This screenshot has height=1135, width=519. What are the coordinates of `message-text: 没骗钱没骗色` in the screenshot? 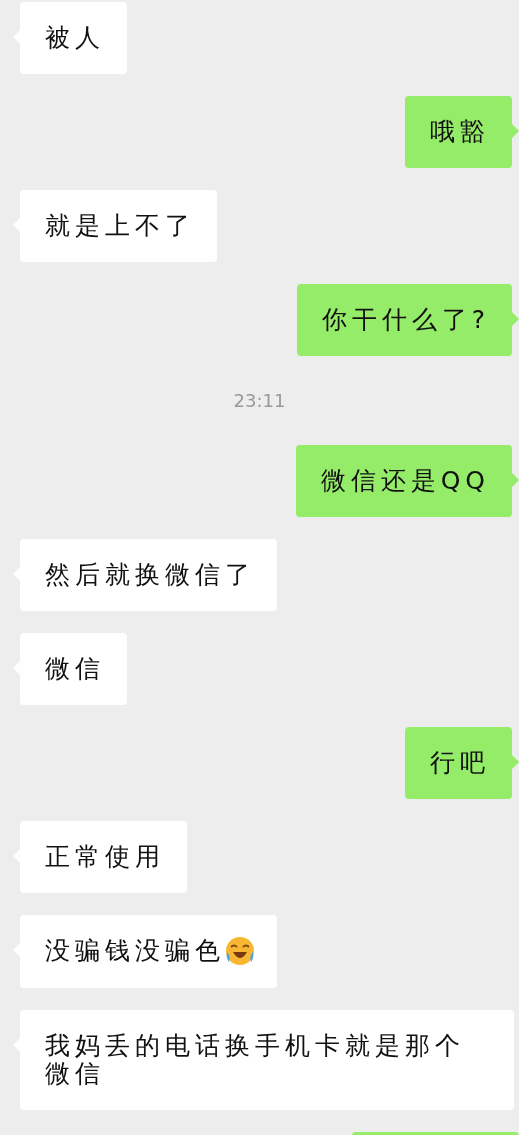 It's located at (135, 951).